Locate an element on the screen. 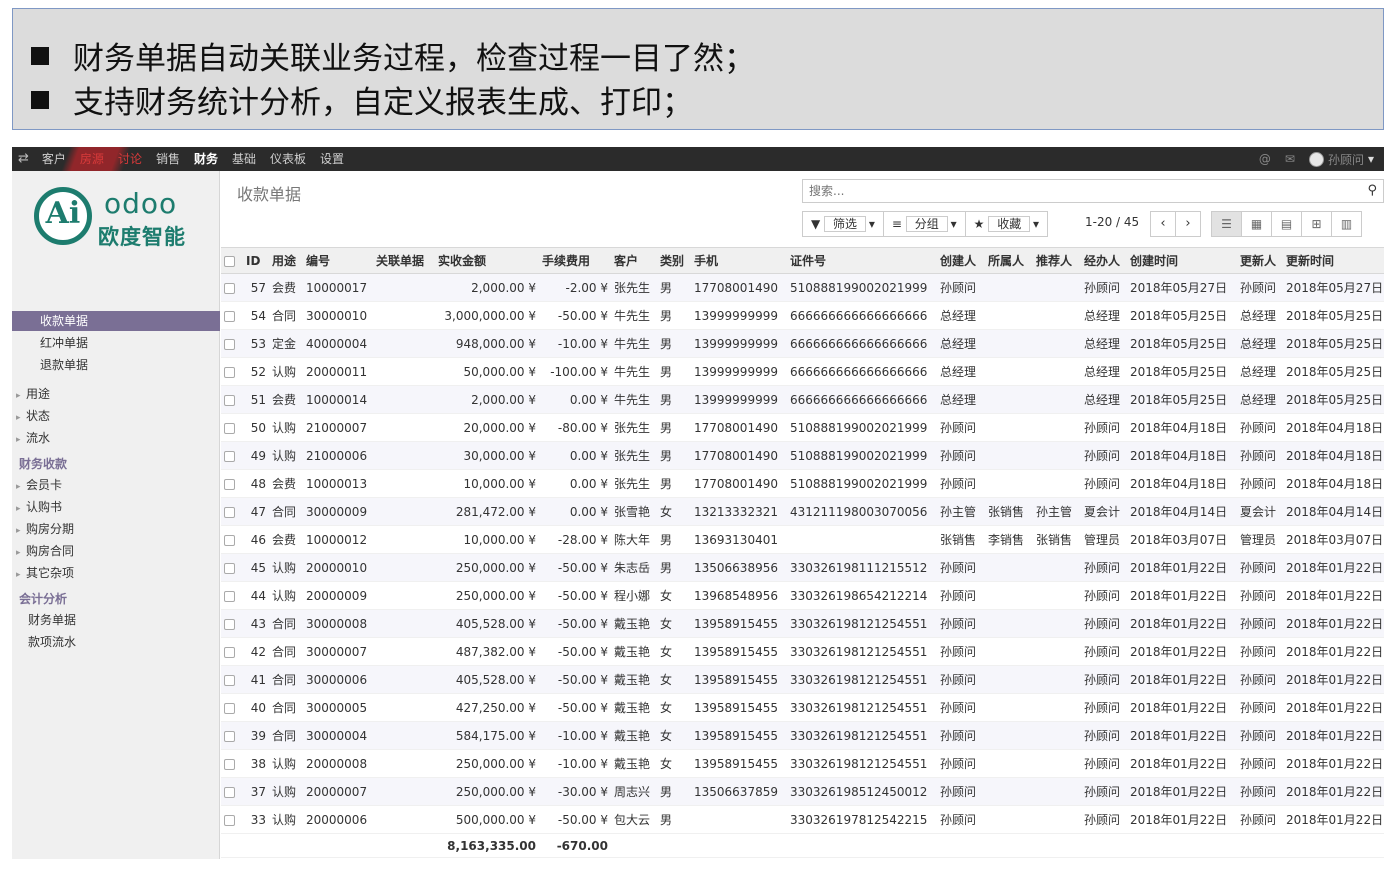 This screenshot has height=869, width=1400. kanban-view-button: ▦ is located at coordinates (1256, 224).